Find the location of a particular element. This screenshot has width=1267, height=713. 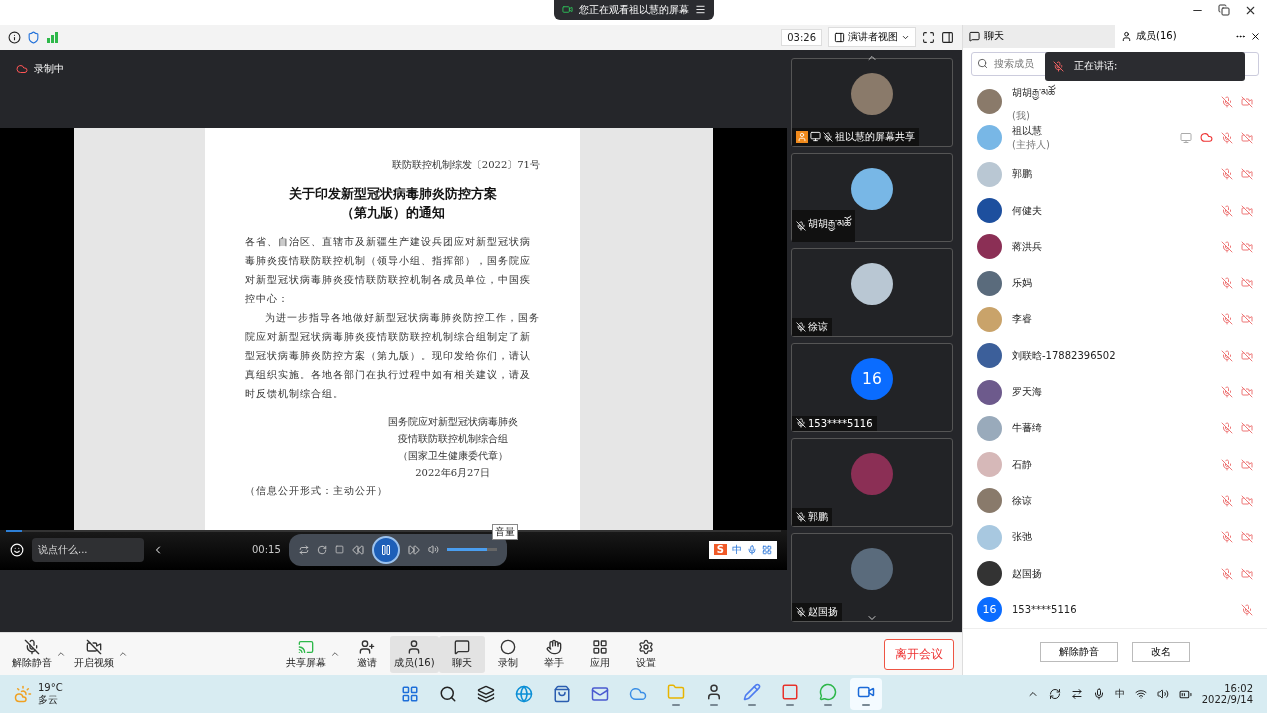

video-tile: 赵国扬 is located at coordinates (872, 577).